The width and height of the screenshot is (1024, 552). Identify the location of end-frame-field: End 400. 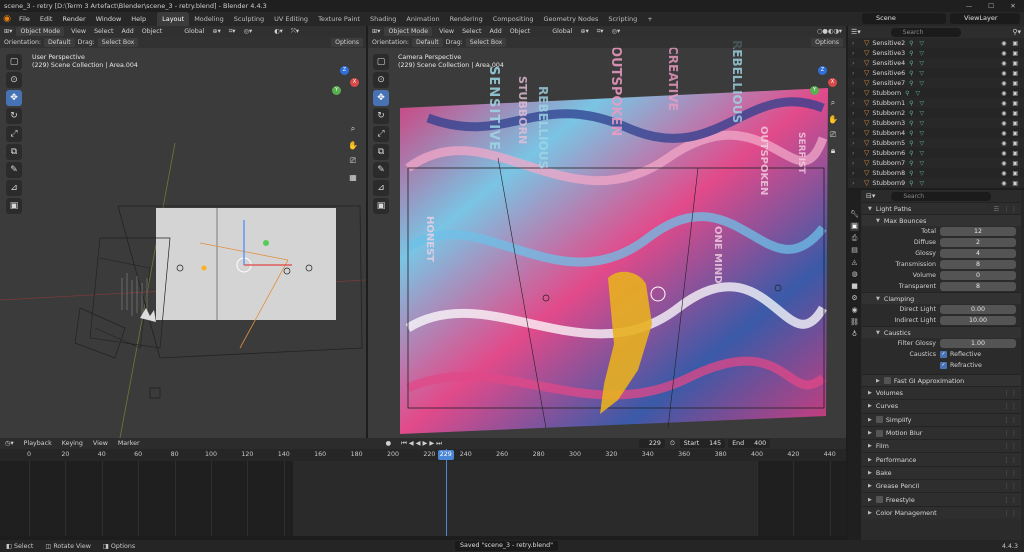
(749, 443).